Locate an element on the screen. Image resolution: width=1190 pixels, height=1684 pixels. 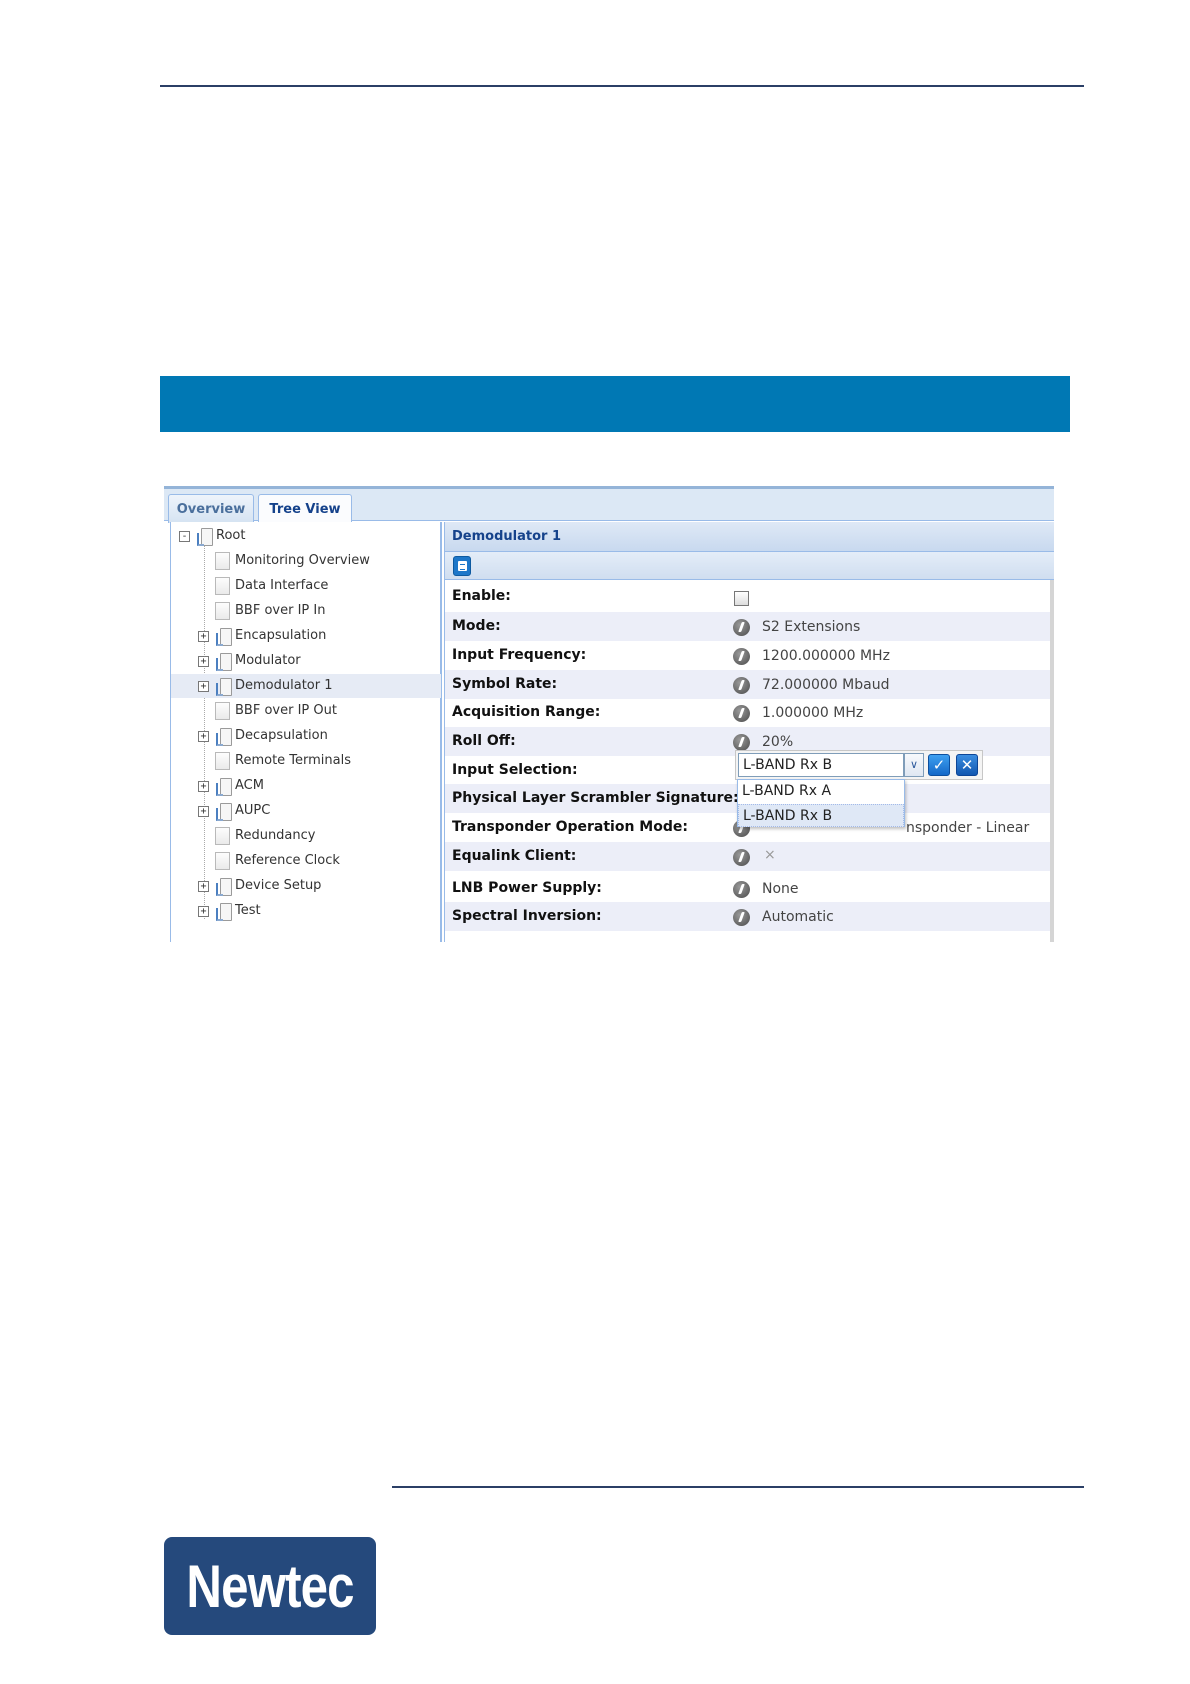
property-value: × is located at coordinates (770, 855).